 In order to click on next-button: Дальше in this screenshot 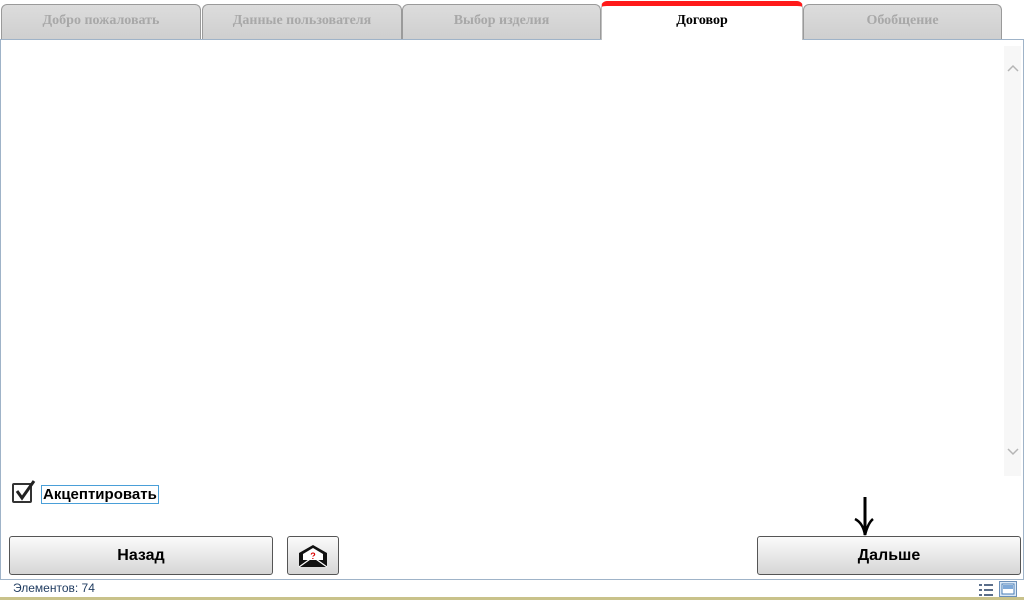, I will do `click(889, 555)`.